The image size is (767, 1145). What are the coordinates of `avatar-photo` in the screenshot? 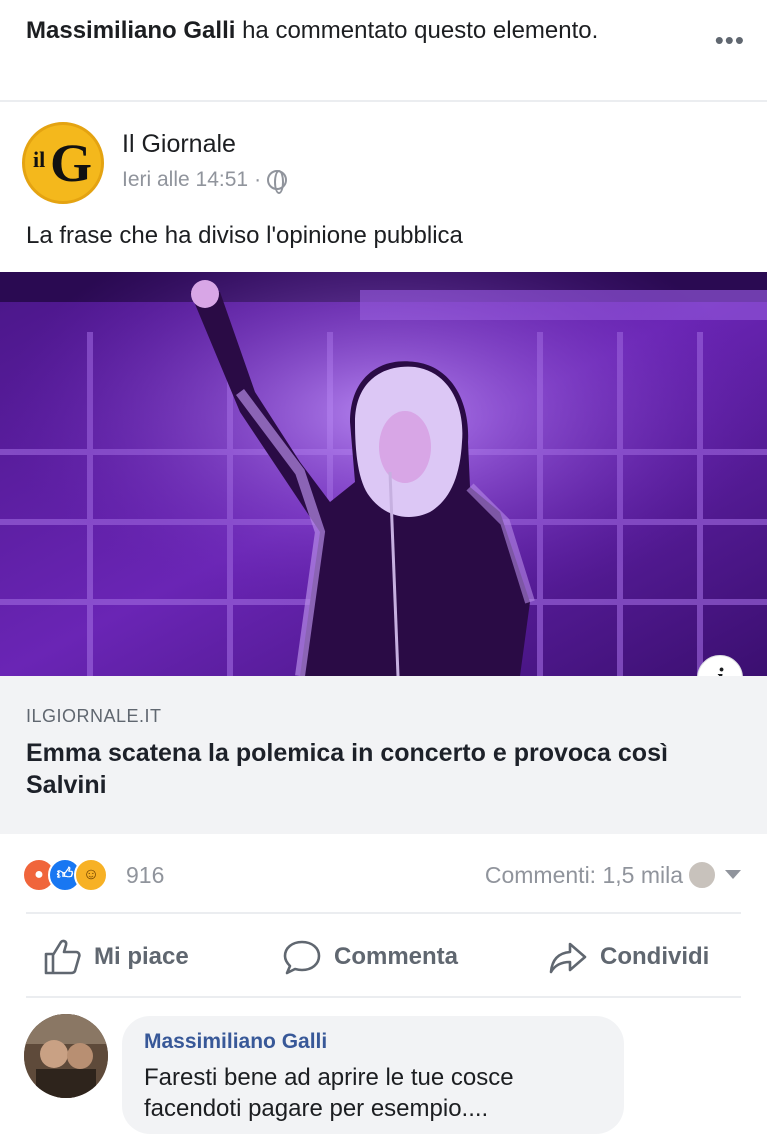 It's located at (66, 1056).